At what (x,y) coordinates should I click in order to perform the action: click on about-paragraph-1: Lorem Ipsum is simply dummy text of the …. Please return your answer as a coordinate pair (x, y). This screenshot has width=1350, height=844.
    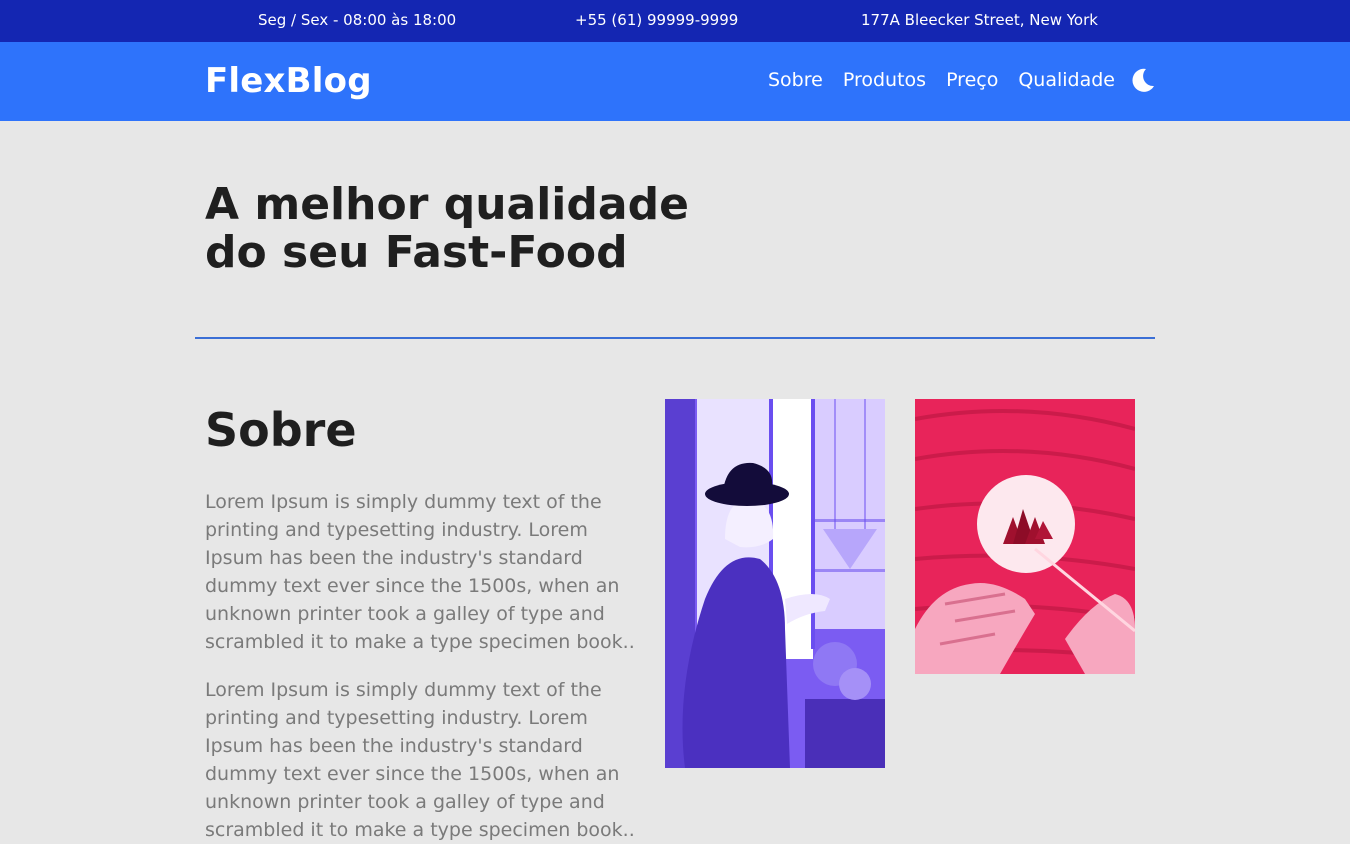
    Looking at the image, I should click on (420, 572).